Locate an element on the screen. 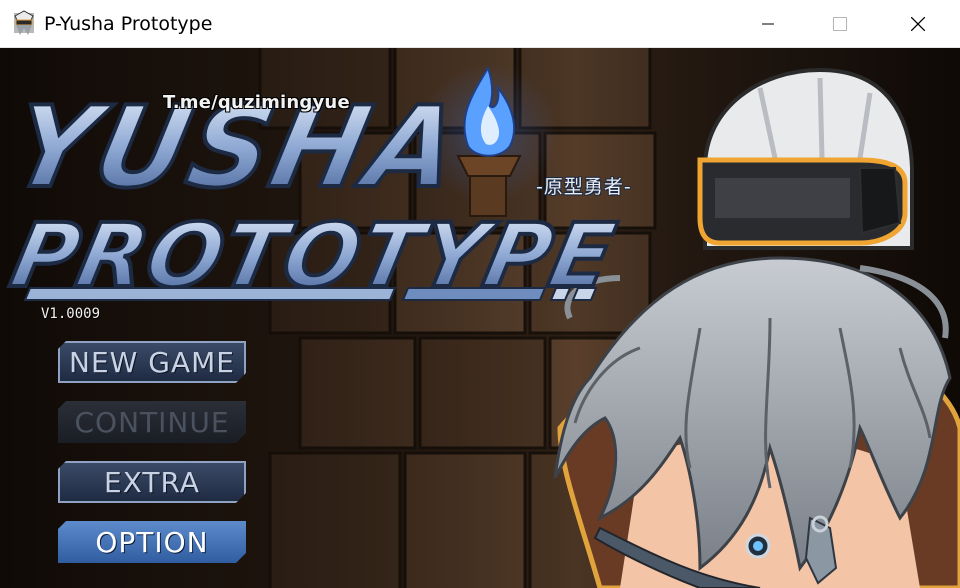 The image size is (960, 588). title-bar: P-Yusha Prototype is located at coordinates (480, 24).